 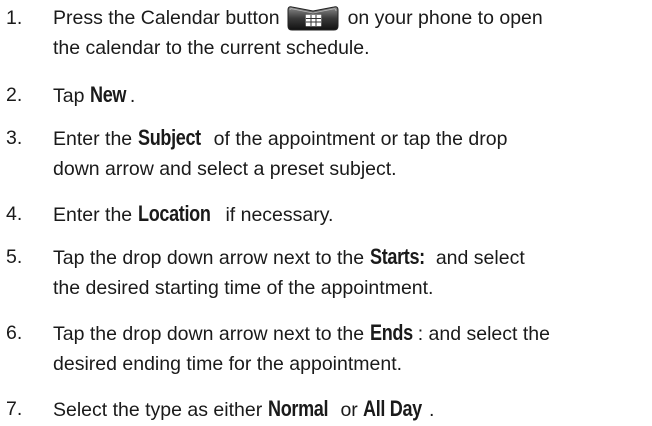 What do you see at coordinates (352, 214) in the screenshot?
I see `step-text: Enter the Location if necessary.` at bounding box center [352, 214].